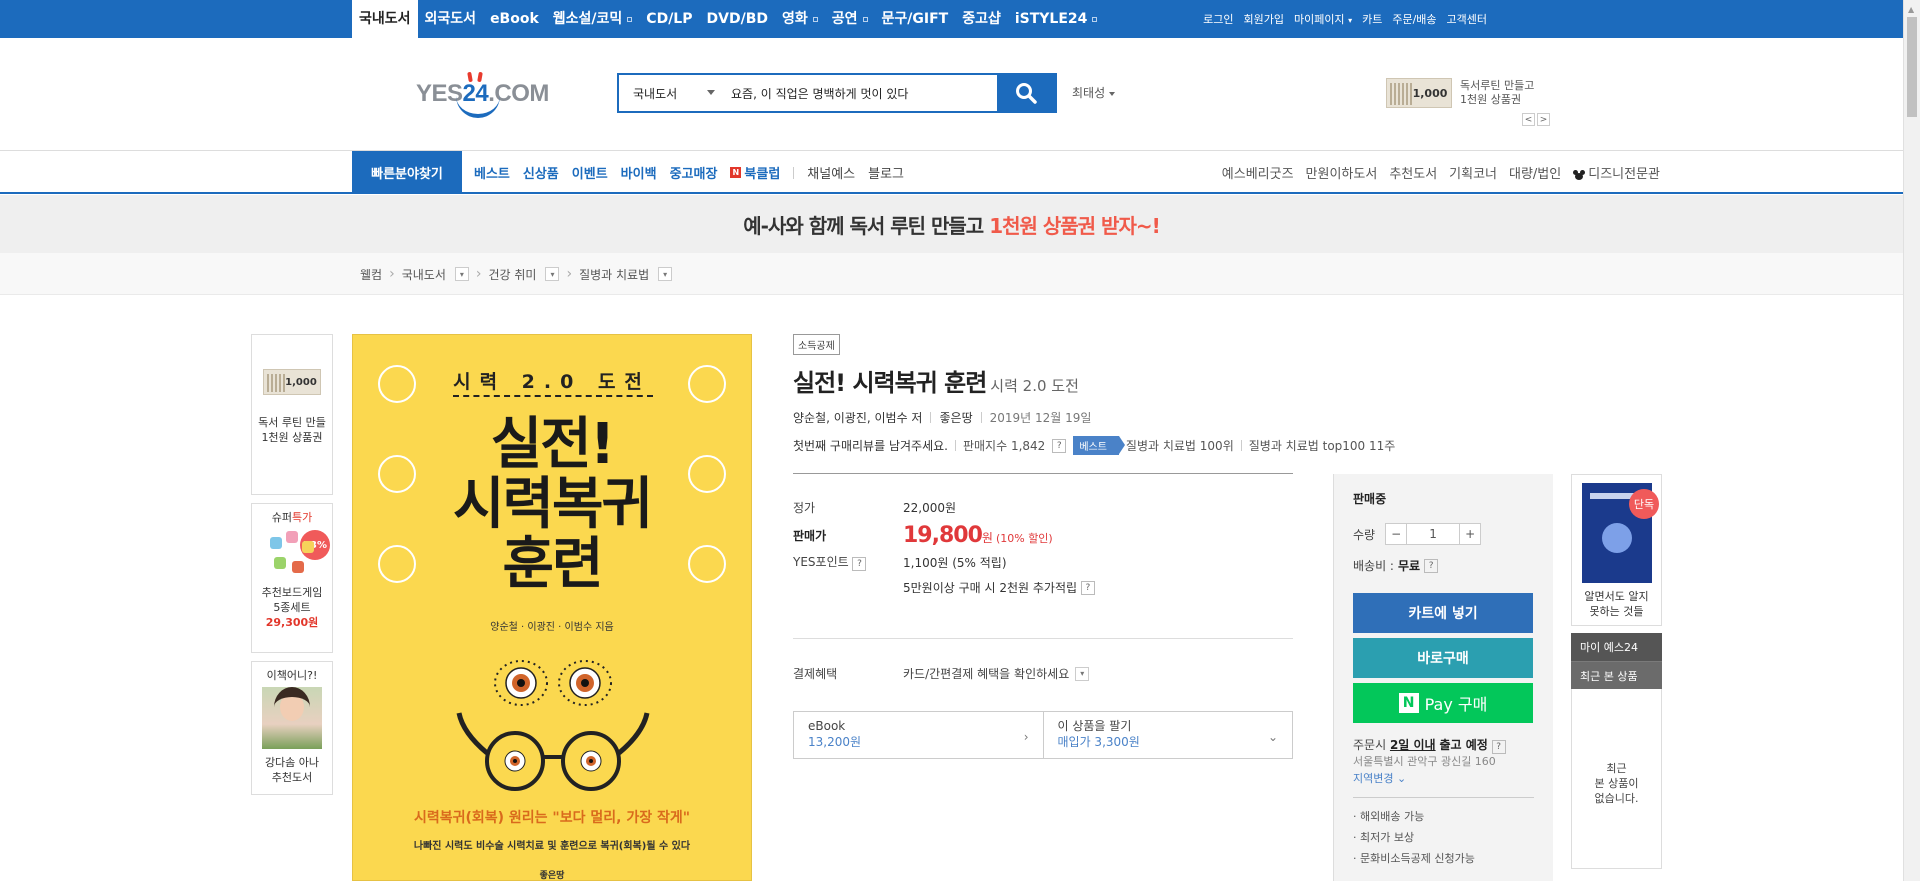  I want to click on menu-under-10000: 만원이하도서, so click(1342, 172).